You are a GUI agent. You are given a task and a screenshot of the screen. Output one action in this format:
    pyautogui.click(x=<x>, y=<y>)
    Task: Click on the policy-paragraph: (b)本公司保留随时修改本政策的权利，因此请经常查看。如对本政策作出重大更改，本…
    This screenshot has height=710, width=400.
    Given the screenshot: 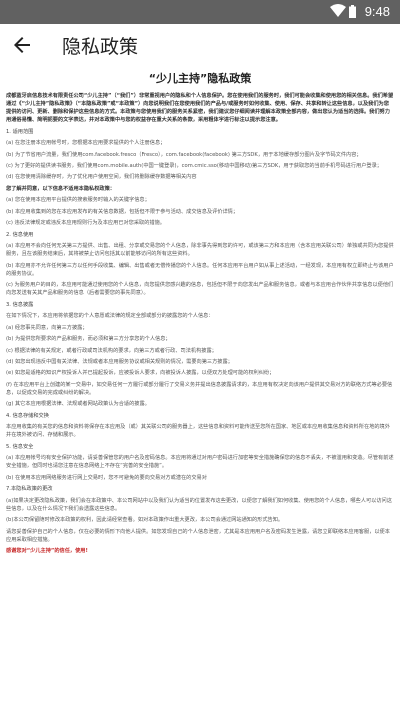 What is the action you would take?
    pyautogui.click(x=145, y=520)
    